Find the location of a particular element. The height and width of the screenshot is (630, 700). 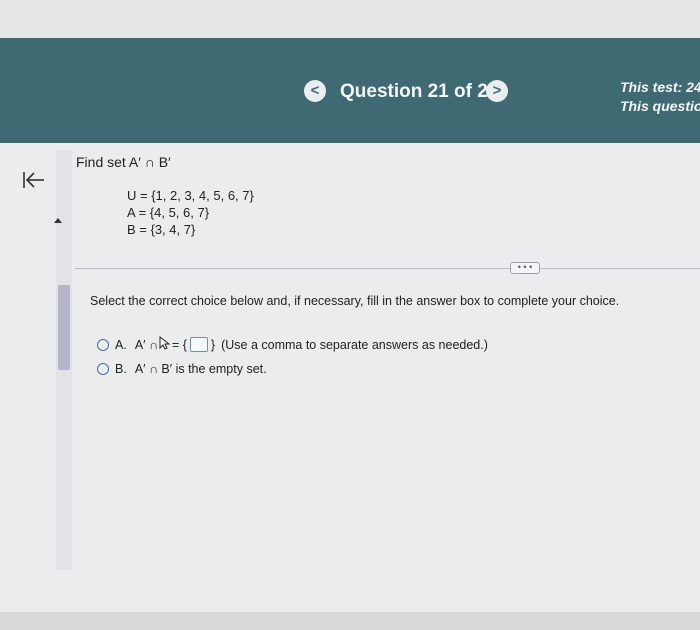

next-question-button: > is located at coordinates (497, 91).